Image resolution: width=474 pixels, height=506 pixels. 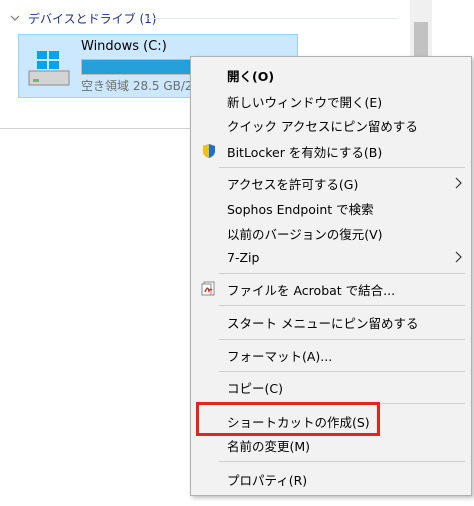 I want to click on menu-item-label: 7-Zip, so click(x=243, y=257).